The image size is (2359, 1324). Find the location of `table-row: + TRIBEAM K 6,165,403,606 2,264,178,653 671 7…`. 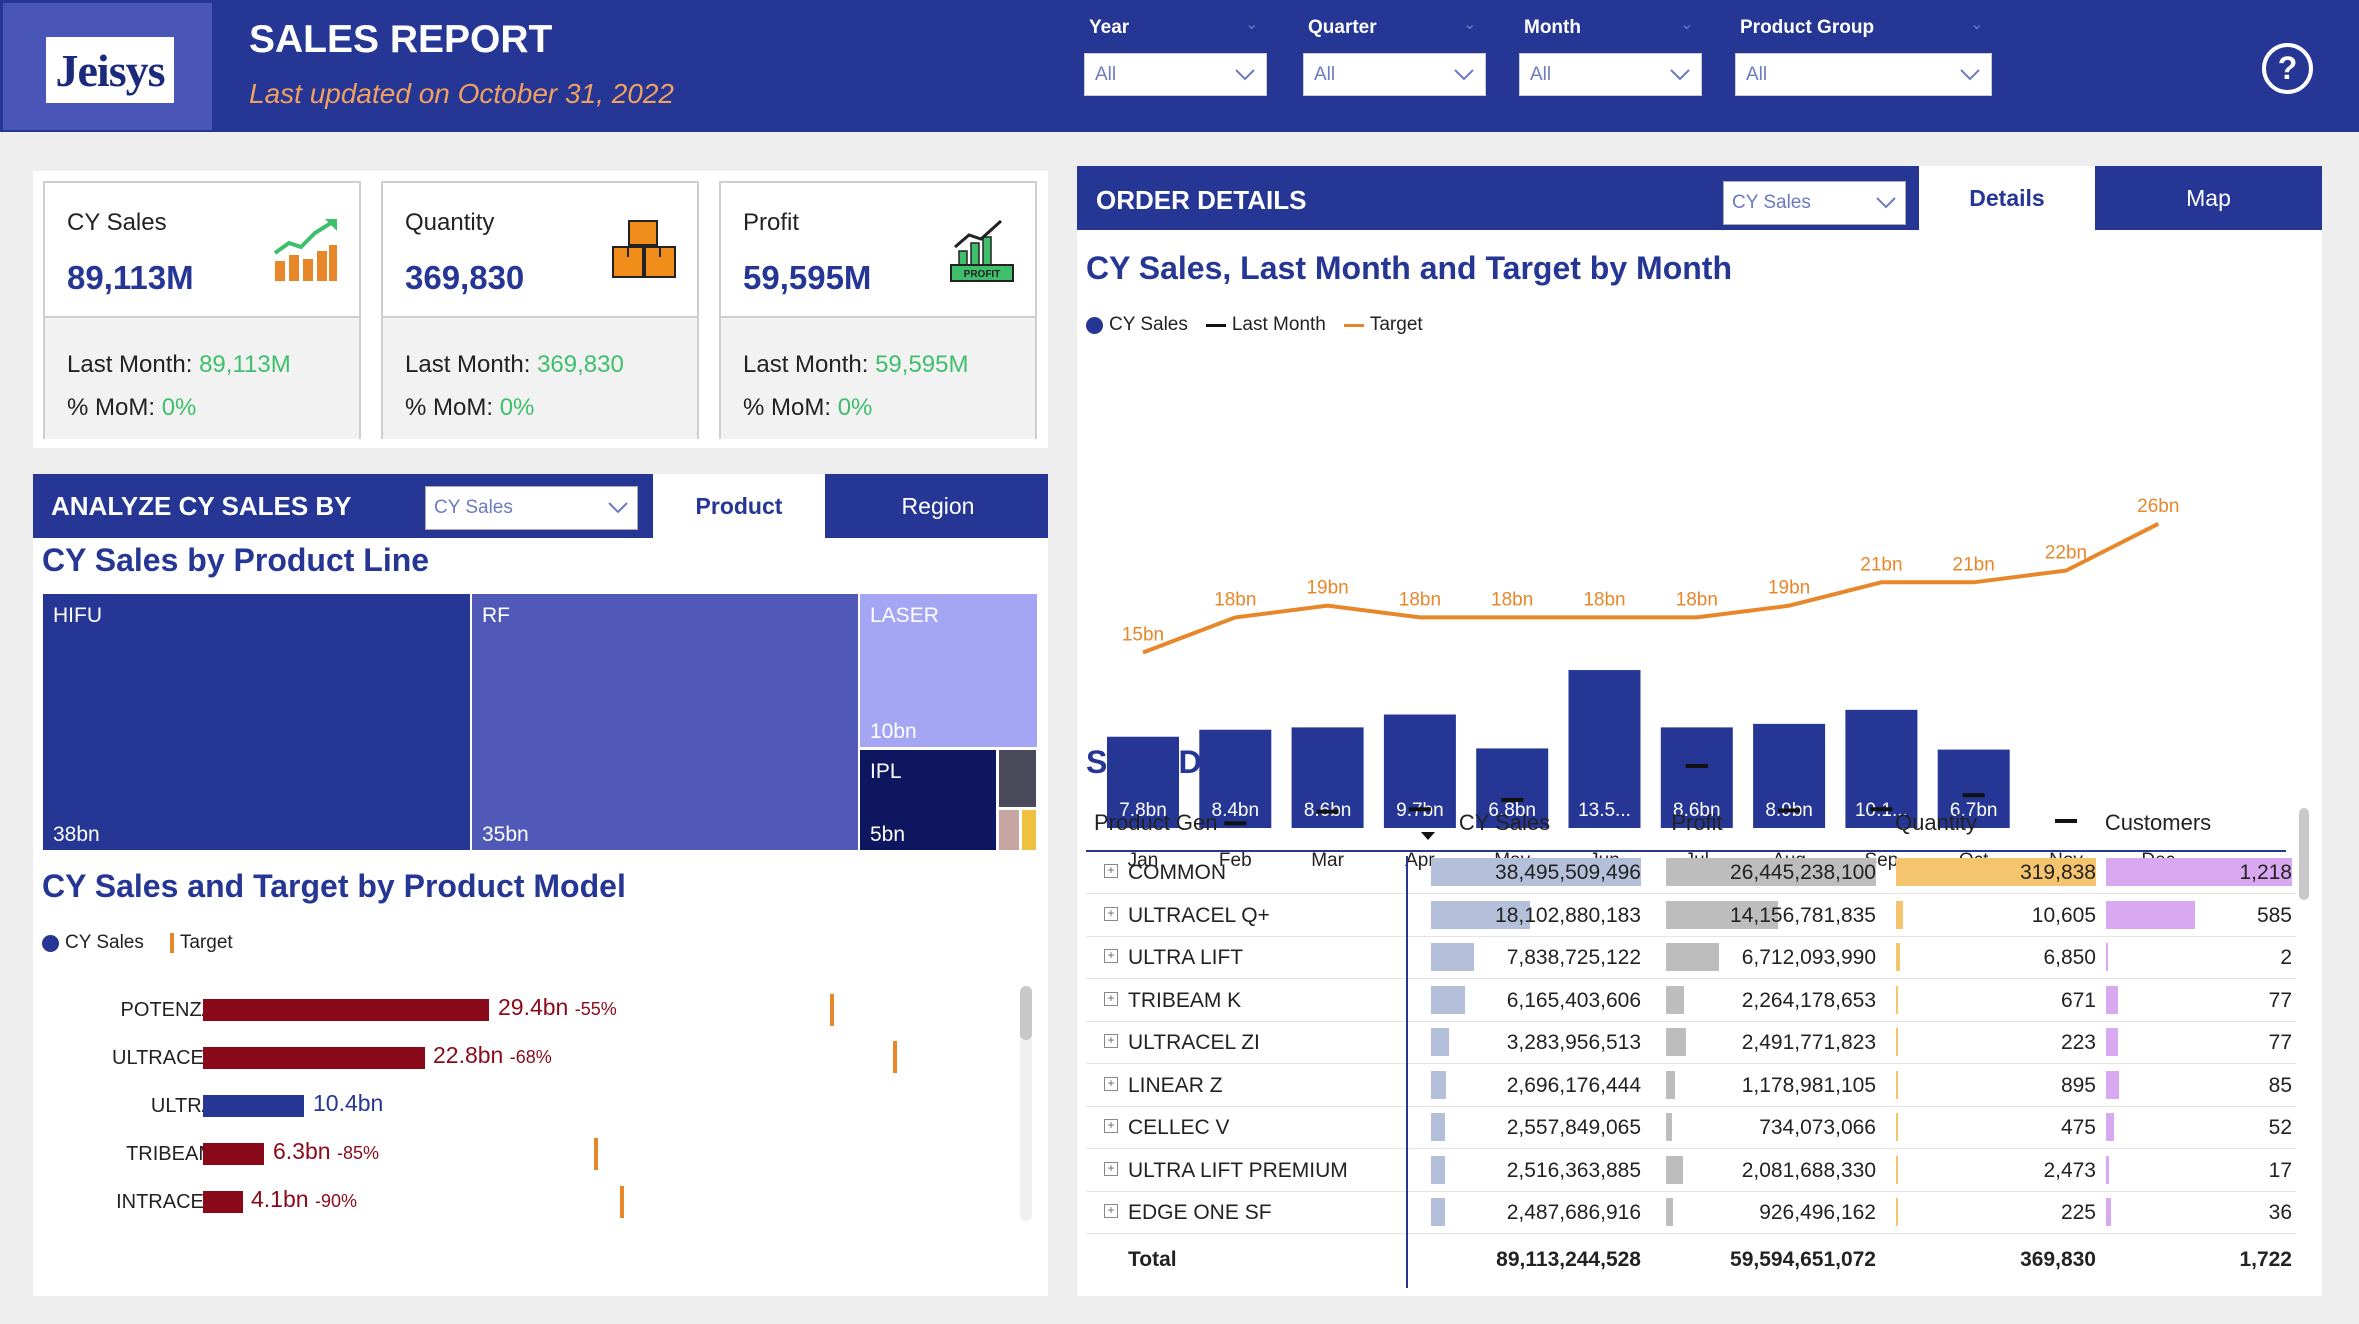

table-row: + TRIBEAM K 6,165,403,606 2,264,178,653 671 7… is located at coordinates (1691, 1001).